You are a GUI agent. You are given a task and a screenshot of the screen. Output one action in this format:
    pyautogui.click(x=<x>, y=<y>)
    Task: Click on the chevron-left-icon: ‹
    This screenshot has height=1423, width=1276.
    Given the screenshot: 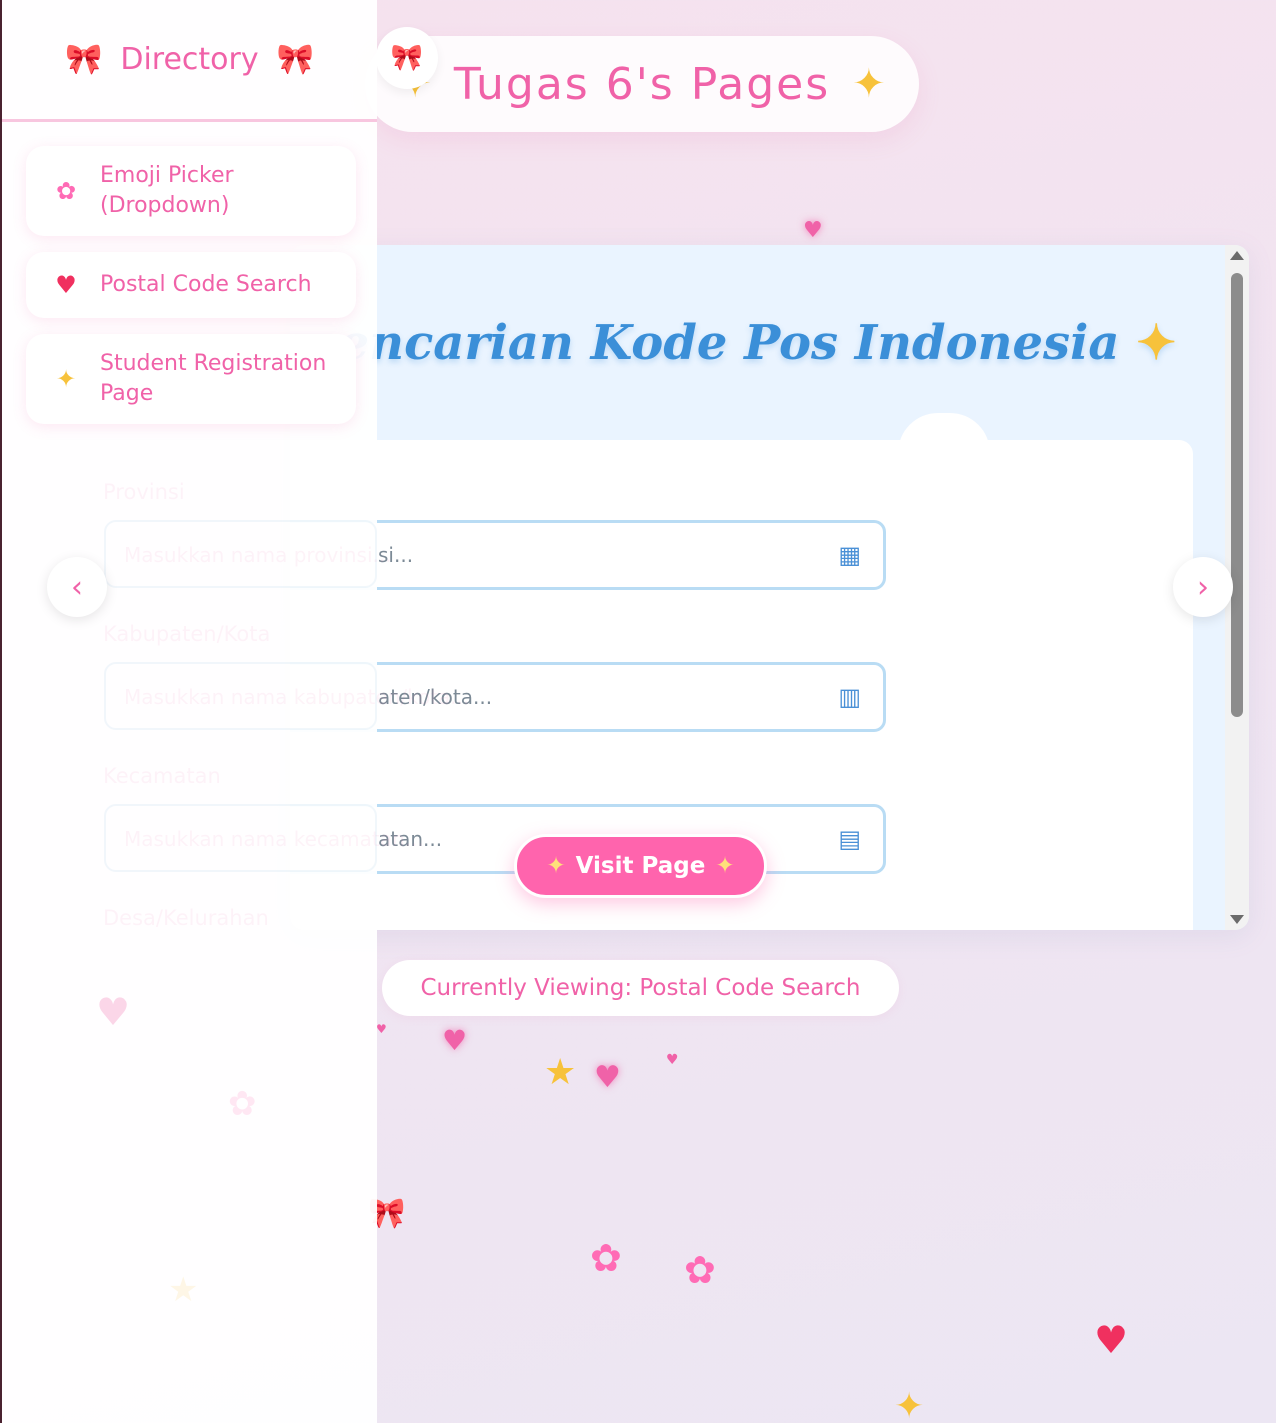 What is the action you would take?
    pyautogui.click(x=77, y=587)
    